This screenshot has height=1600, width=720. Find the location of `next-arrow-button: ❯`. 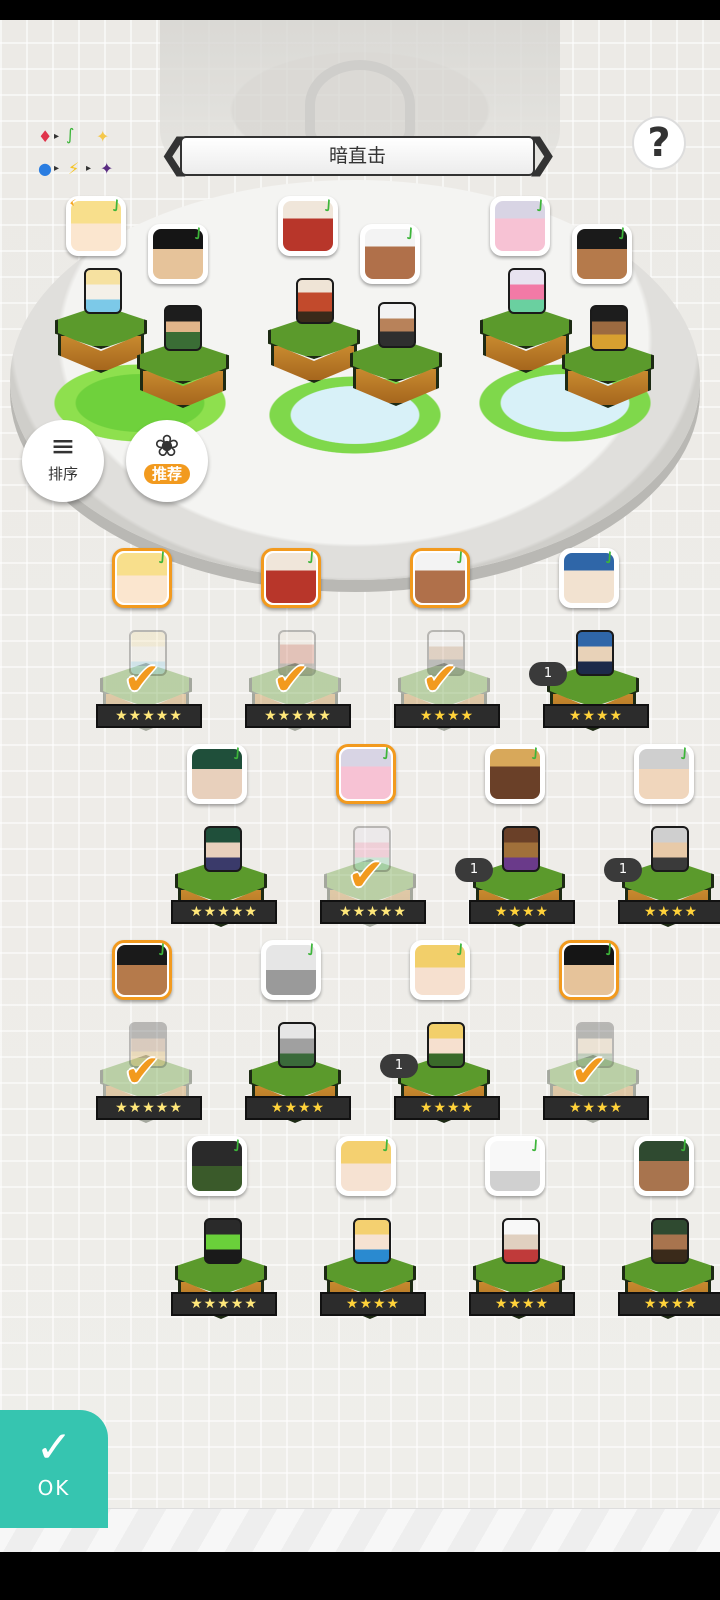

next-arrow-button: ❯ is located at coordinates (542, 156).